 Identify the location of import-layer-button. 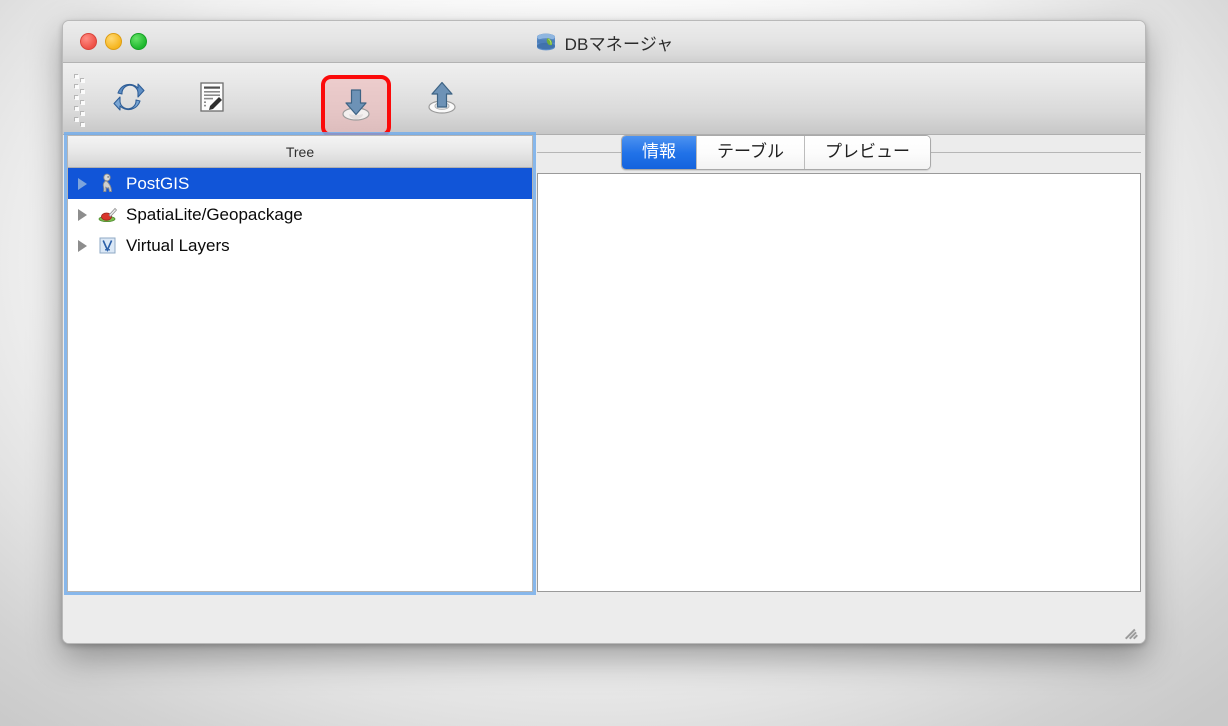
(356, 106).